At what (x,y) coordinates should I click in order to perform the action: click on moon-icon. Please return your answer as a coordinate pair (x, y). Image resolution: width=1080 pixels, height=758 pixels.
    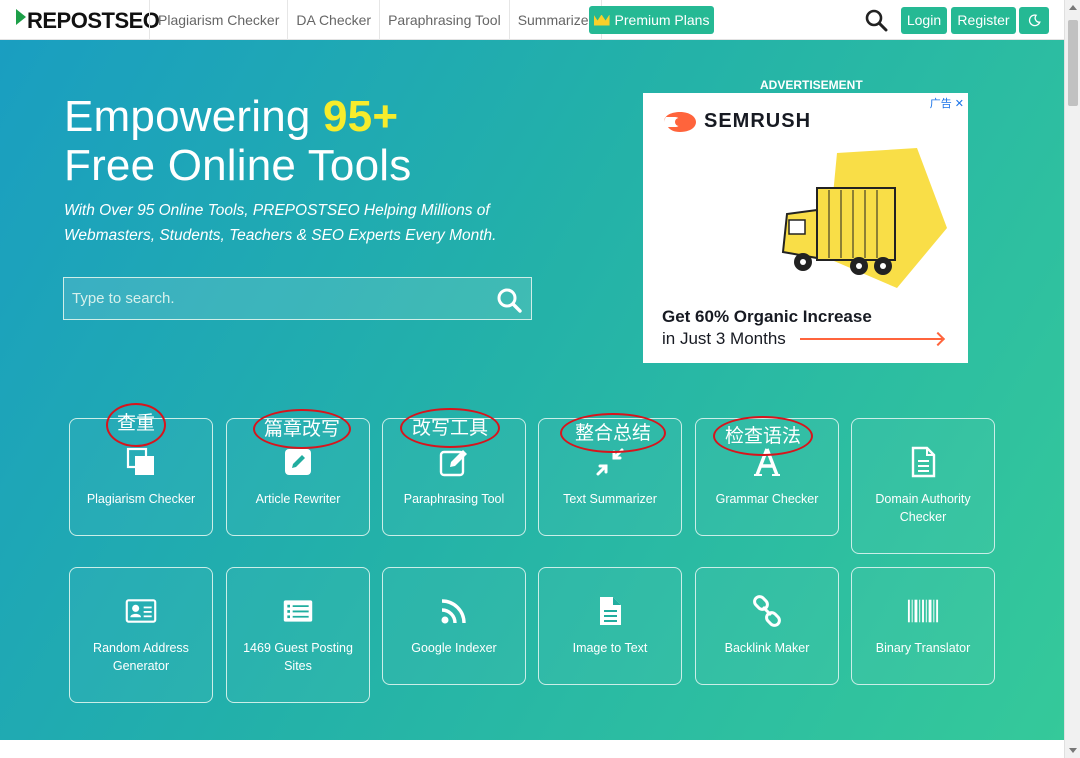
    Looking at the image, I should click on (1034, 20).